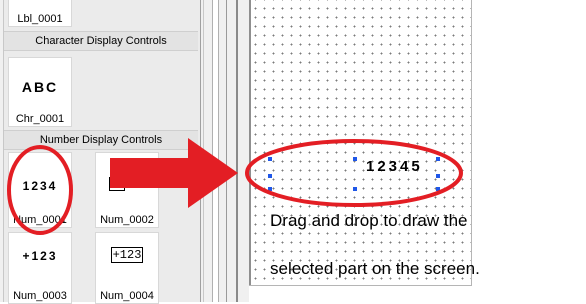 The image size is (586, 304). What do you see at coordinates (354, 173) in the screenshot?
I see `highlight-ellipse-canvas` at bounding box center [354, 173].